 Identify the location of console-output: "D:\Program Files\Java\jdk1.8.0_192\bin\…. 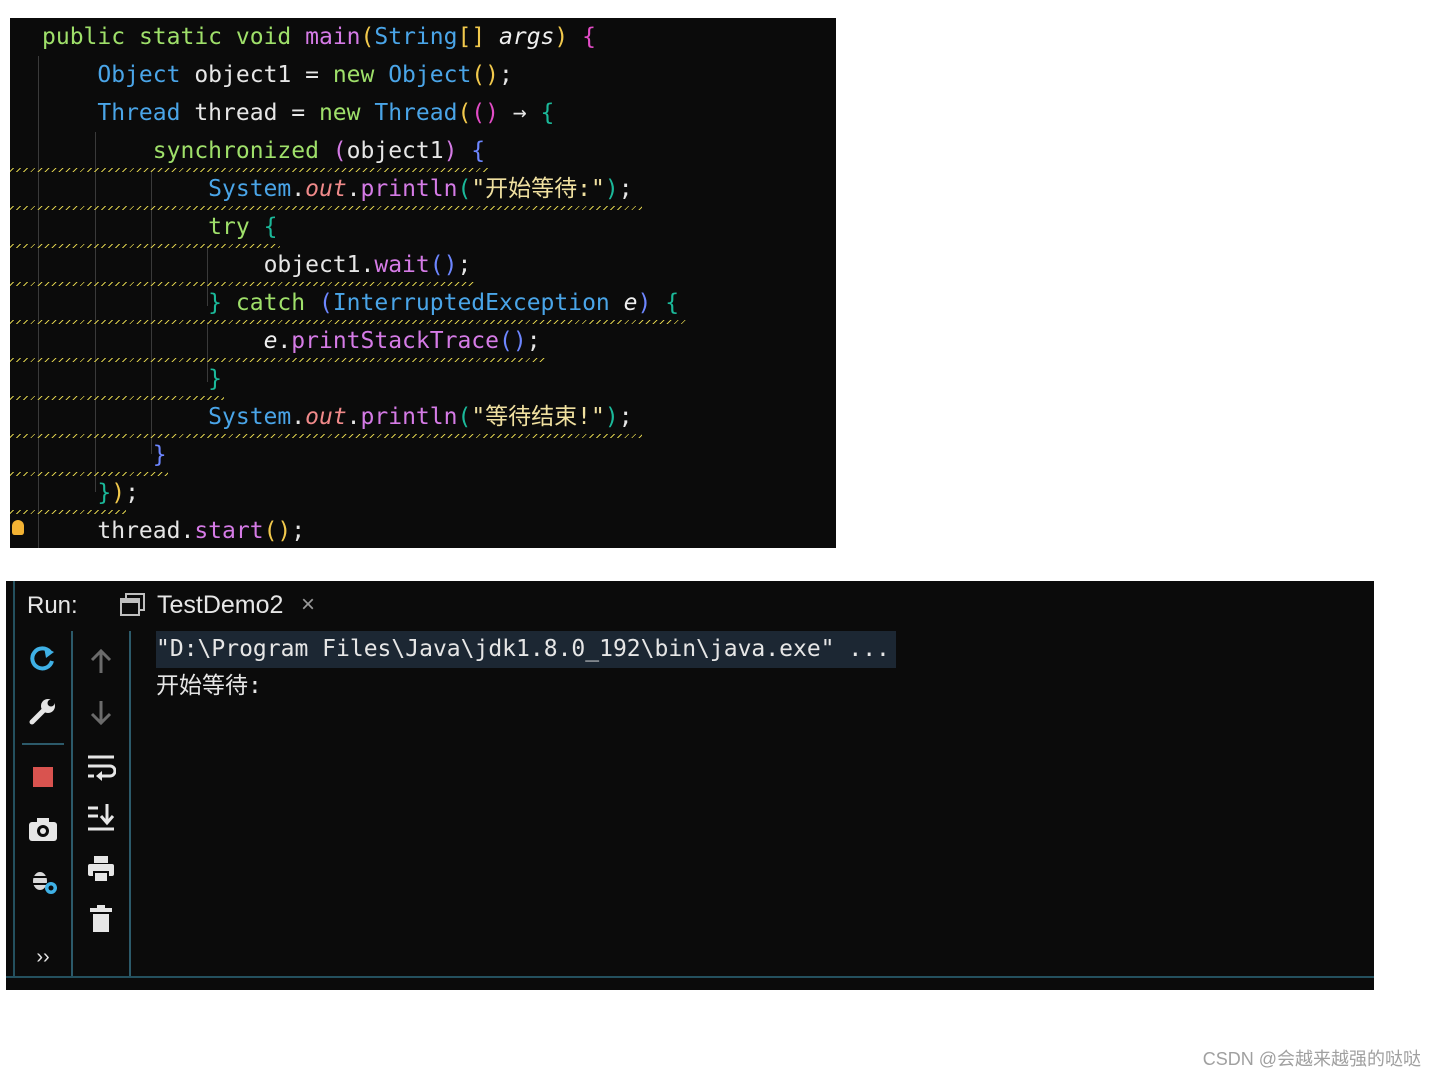
(756, 668).